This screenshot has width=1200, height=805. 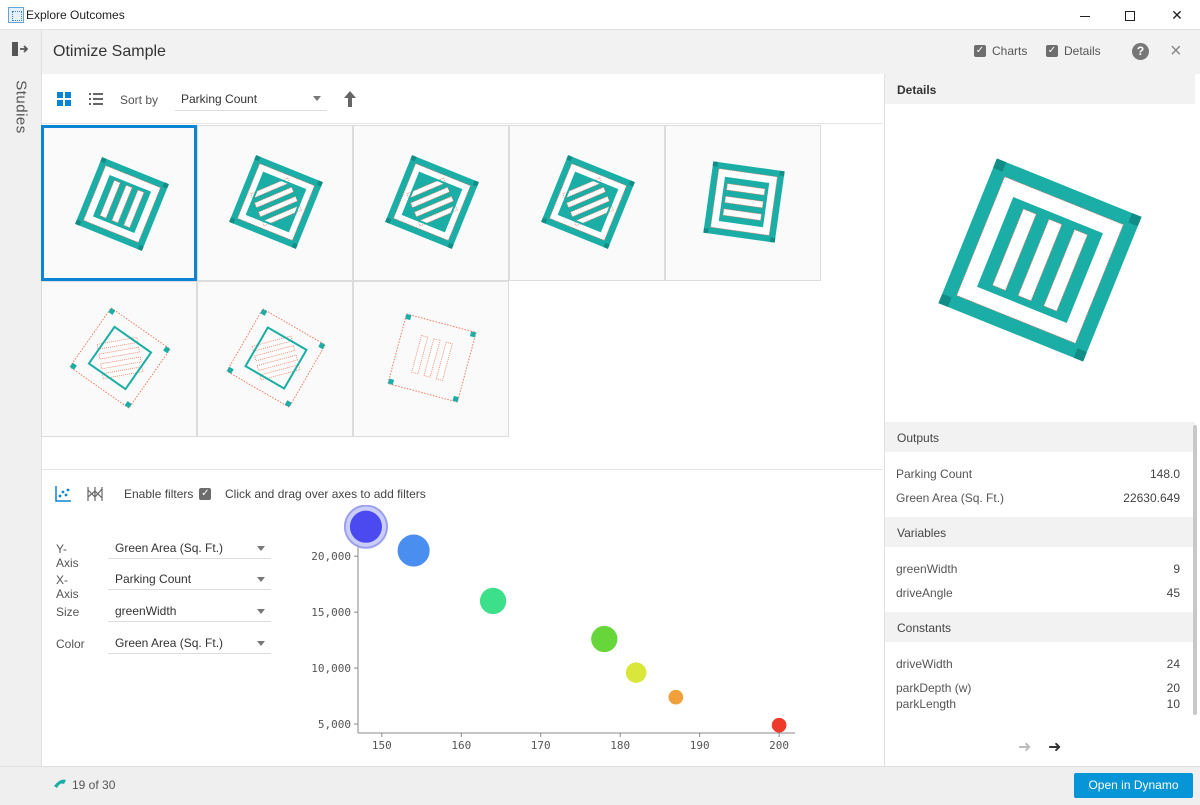 I want to click on x-tick-label: 170, so click(x=541, y=745).